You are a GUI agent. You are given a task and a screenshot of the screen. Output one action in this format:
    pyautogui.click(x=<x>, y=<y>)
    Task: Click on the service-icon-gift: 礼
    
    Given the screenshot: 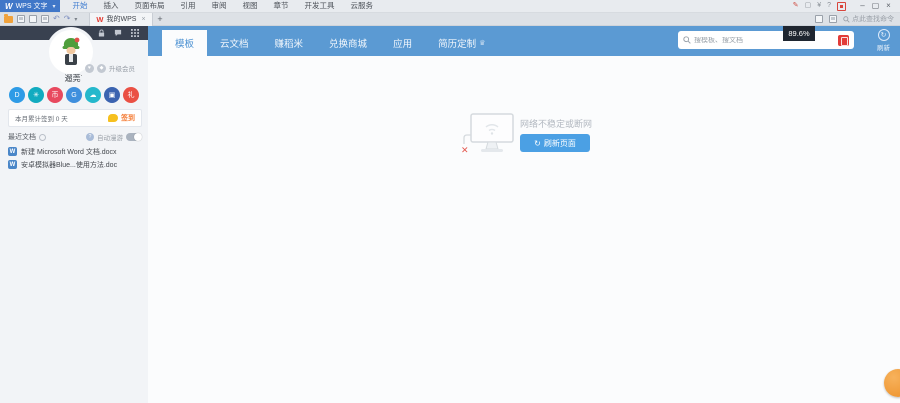 What is the action you would take?
    pyautogui.click(x=131, y=95)
    